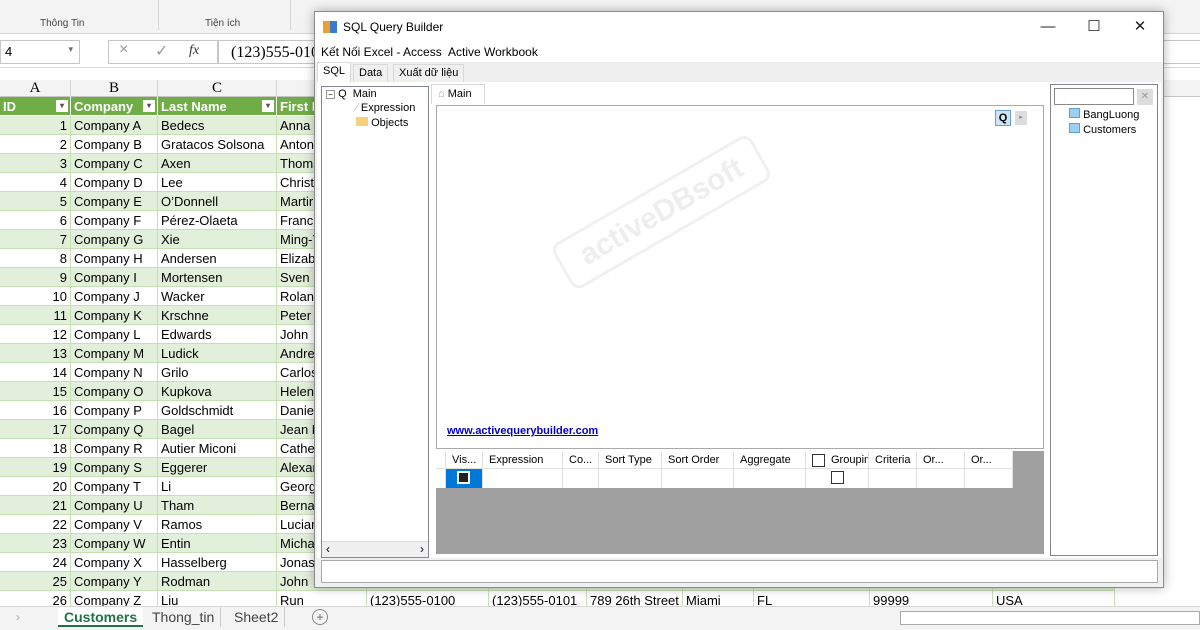 This screenshot has height=630, width=1200. What do you see at coordinates (114, 201) in the screenshot?
I see `cell: Company E` at bounding box center [114, 201].